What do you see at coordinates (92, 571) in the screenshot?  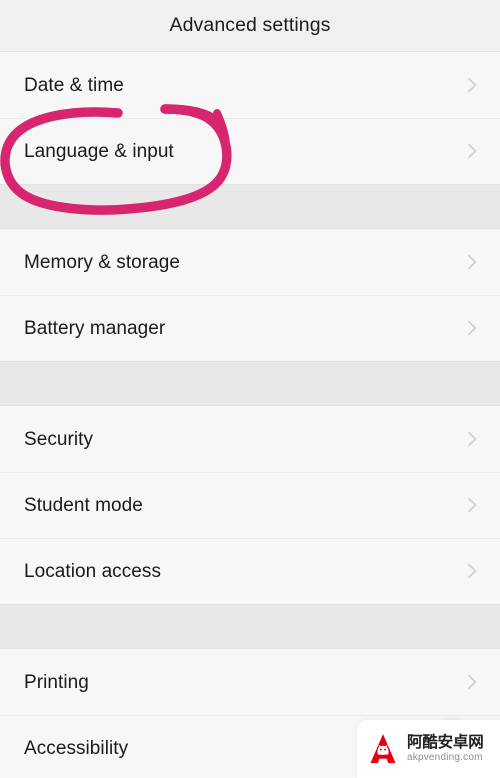 I see `list-item-label: Location access` at bounding box center [92, 571].